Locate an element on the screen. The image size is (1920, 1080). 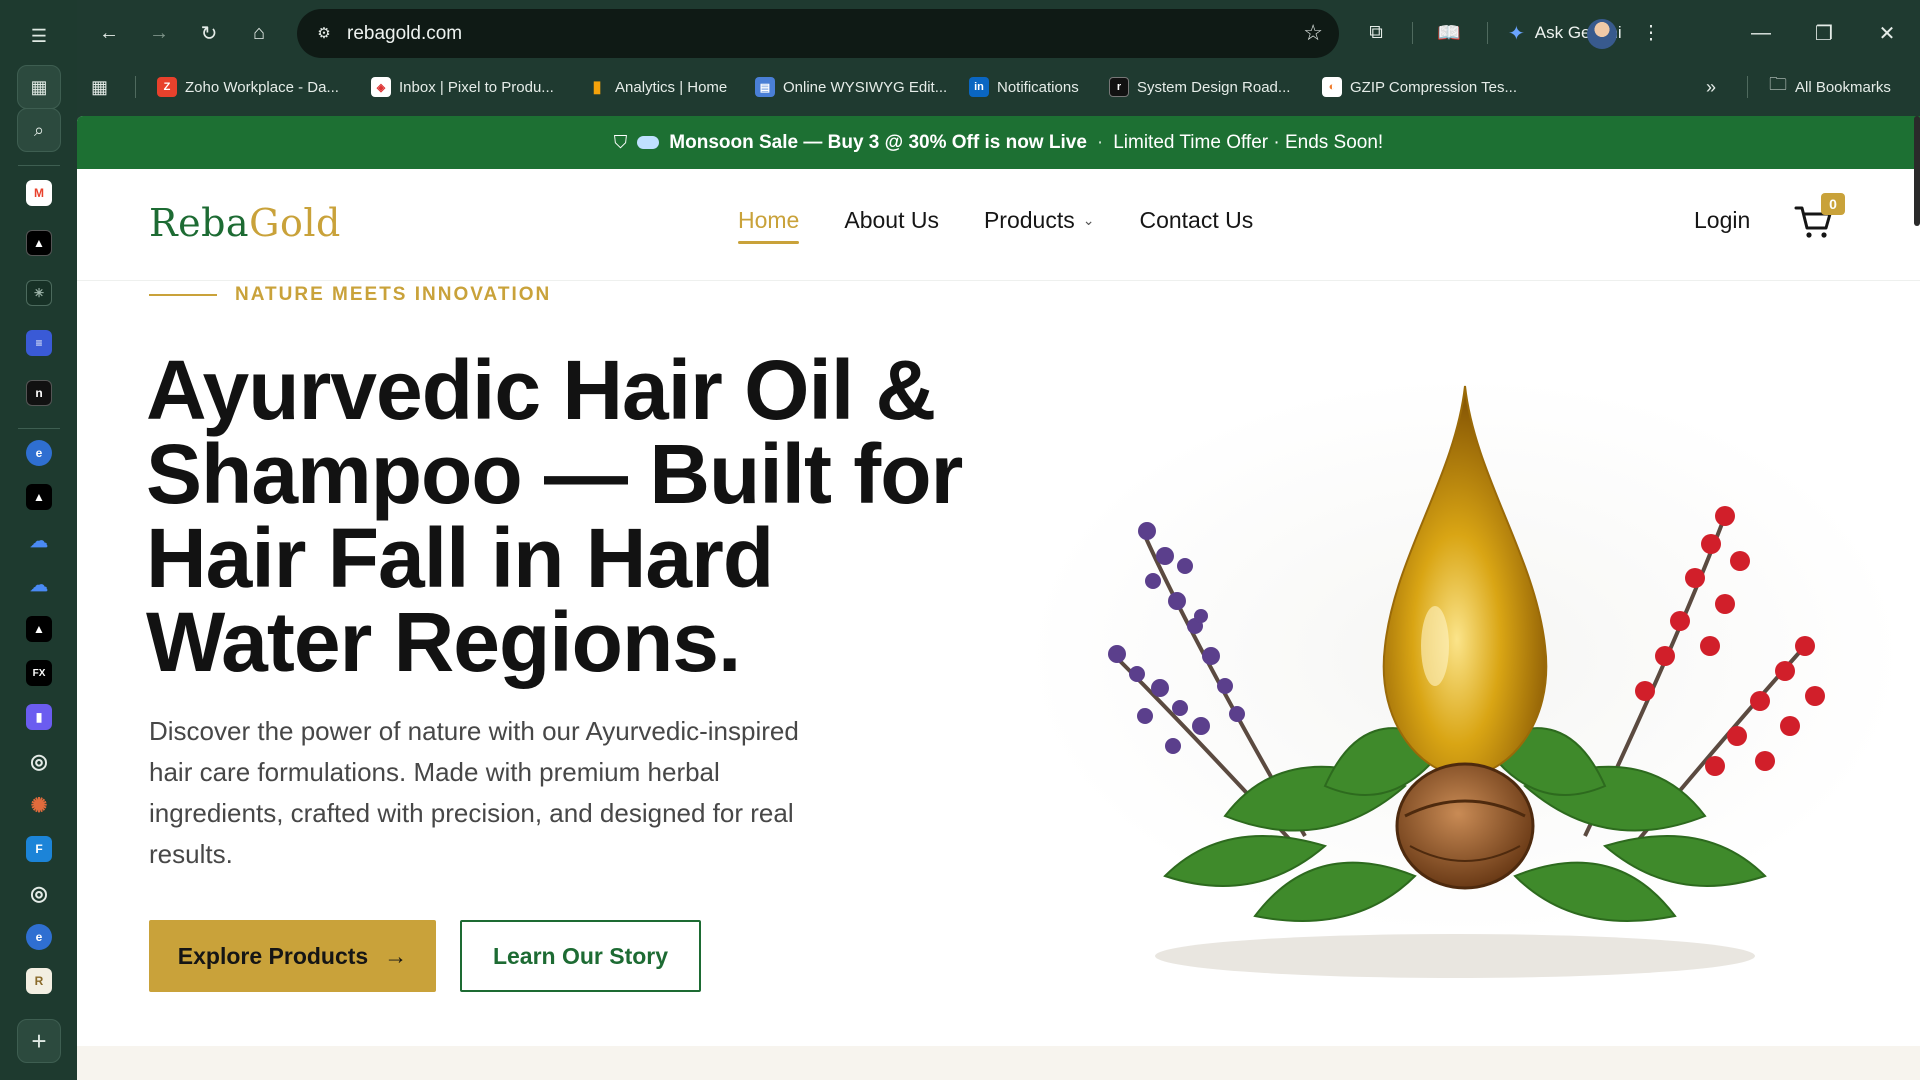
eyebrow-line is located at coordinates (183, 295).